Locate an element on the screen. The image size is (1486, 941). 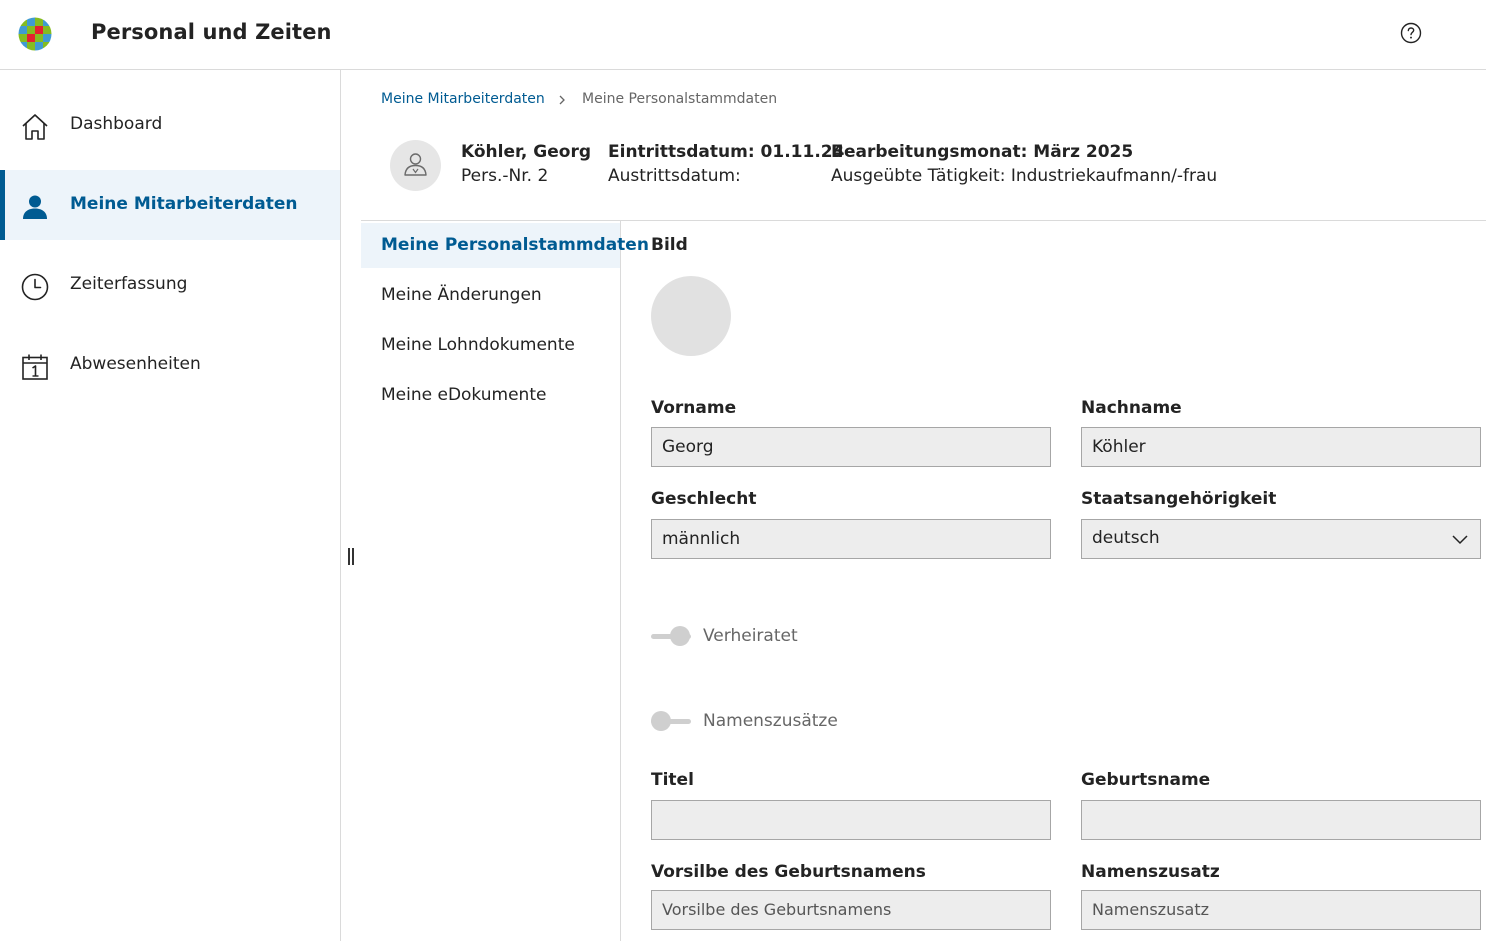
titel-label: Titel is located at coordinates (672, 780).